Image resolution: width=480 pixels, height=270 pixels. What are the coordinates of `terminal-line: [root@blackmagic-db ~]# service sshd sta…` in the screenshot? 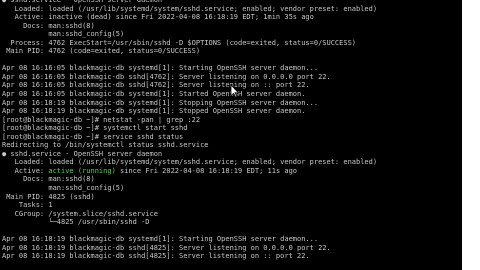 It's located at (231, 137).